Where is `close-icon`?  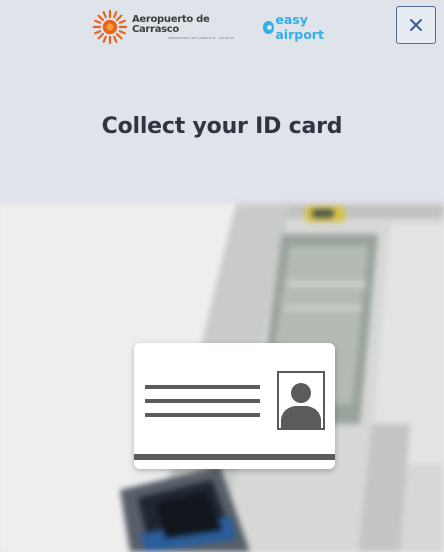 close-icon is located at coordinates (416, 25).